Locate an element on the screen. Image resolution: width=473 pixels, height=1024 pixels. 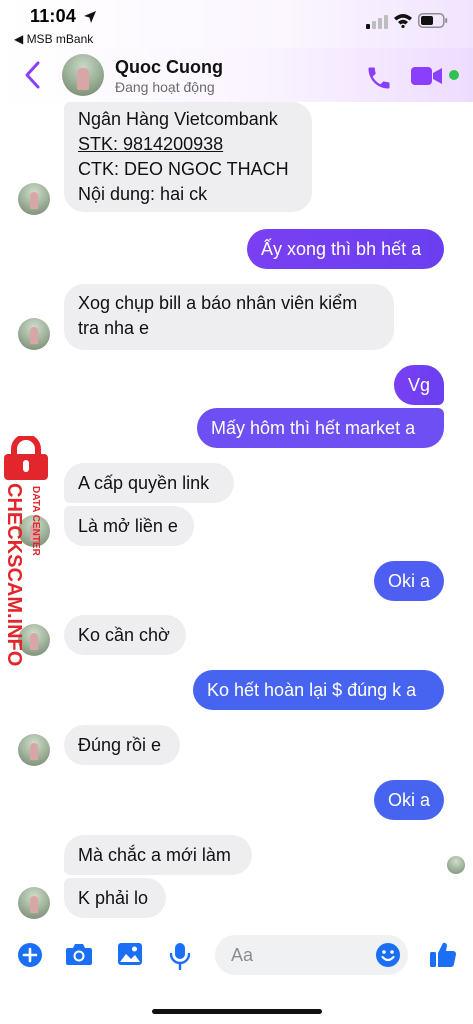
message-composer is located at coordinates (236, 956).